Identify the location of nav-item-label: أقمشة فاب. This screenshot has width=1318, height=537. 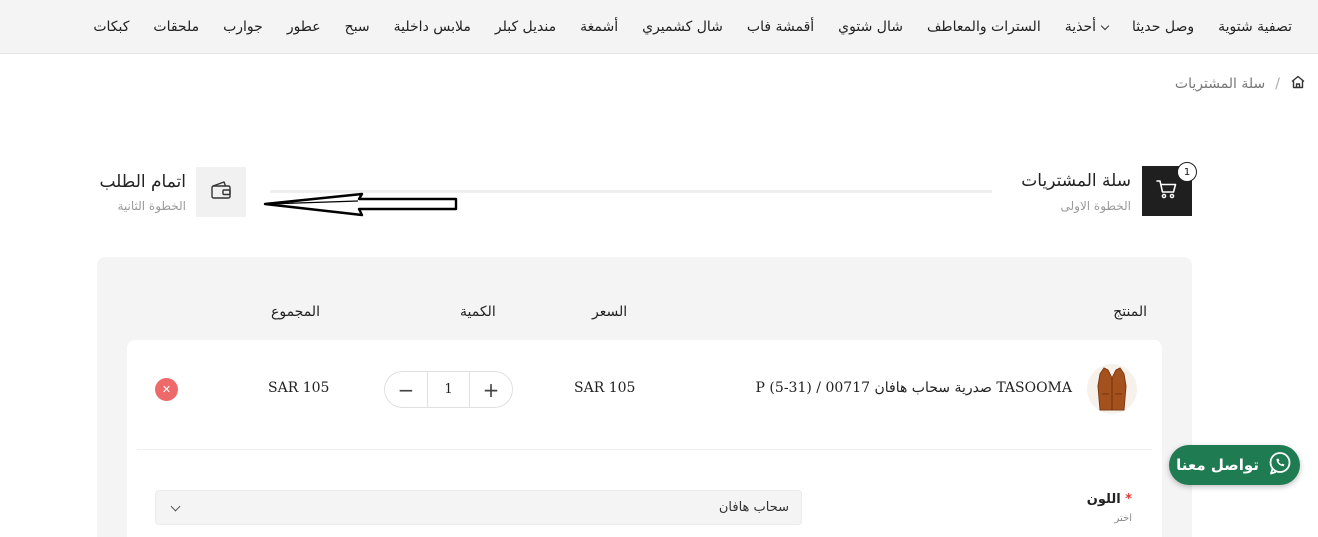
(780, 27).